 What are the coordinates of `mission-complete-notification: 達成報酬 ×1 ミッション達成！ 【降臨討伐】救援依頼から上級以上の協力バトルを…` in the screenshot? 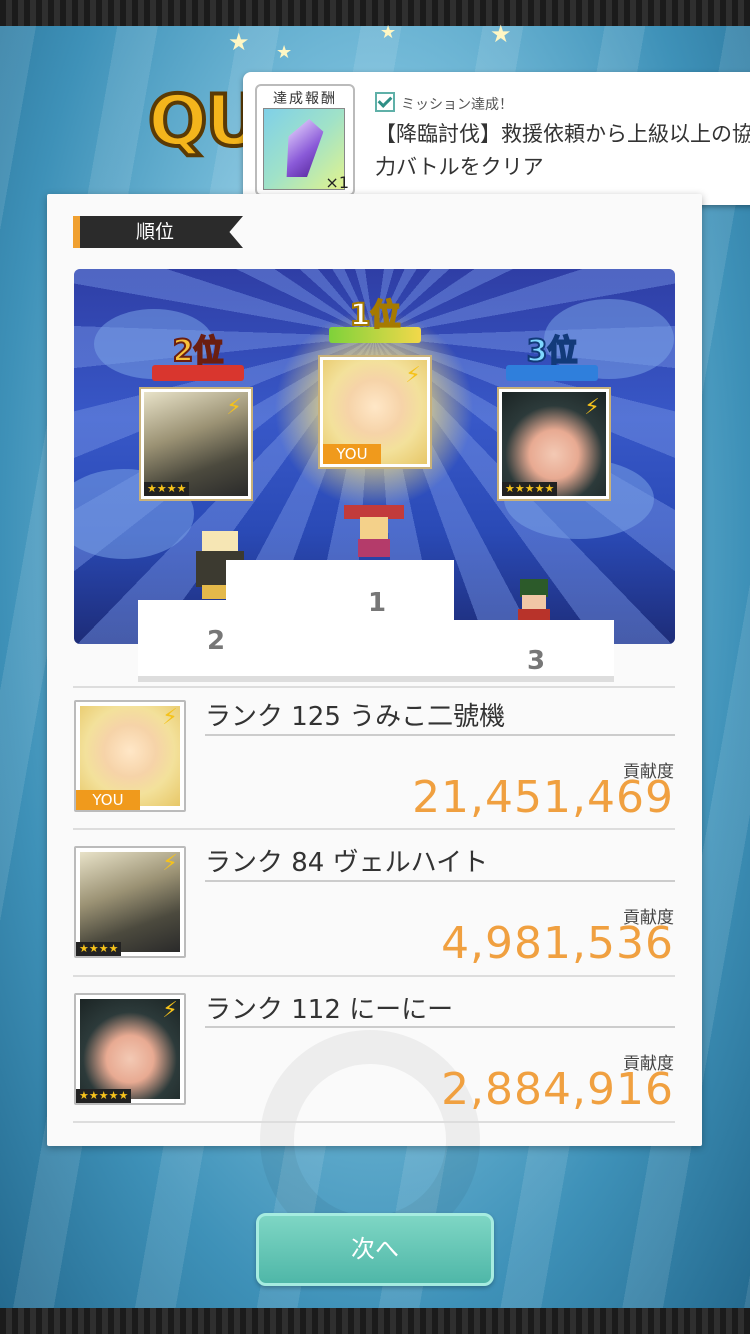 It's located at (496, 138).